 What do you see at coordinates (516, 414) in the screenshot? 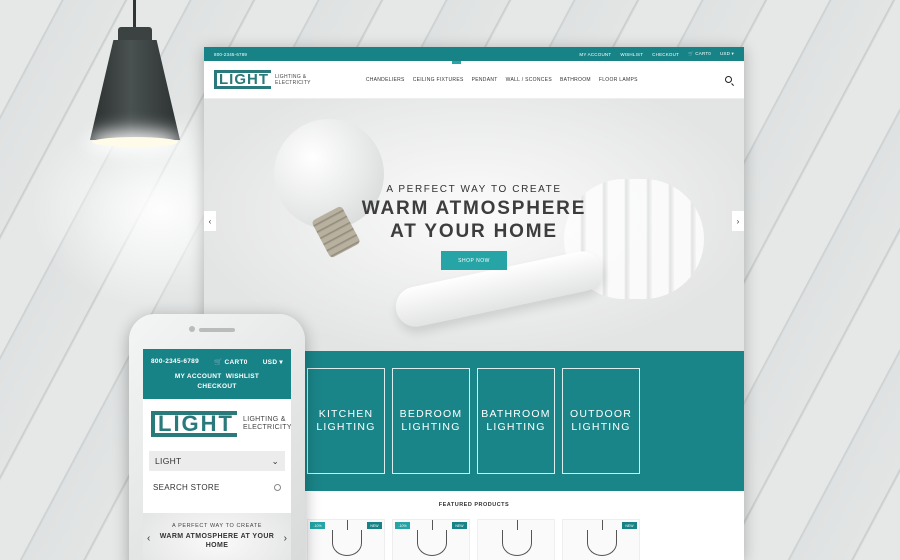
I see `category-label: BATHROOM` at bounding box center [516, 414].